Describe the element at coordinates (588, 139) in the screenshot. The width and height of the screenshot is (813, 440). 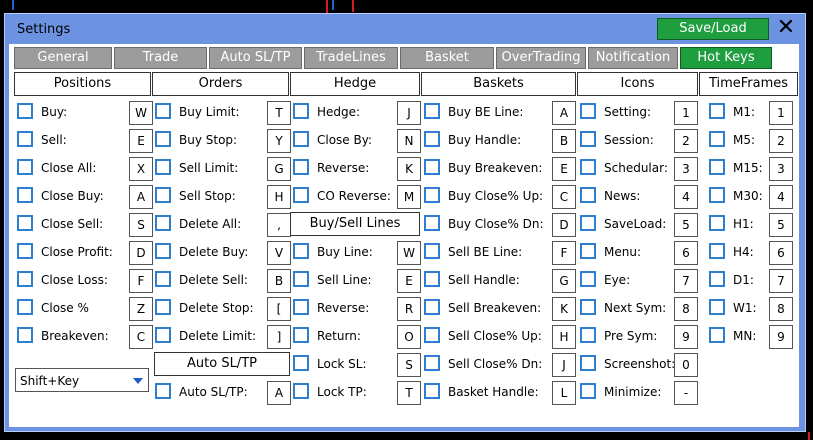
I see `hotkey-checkbox-session` at that location.